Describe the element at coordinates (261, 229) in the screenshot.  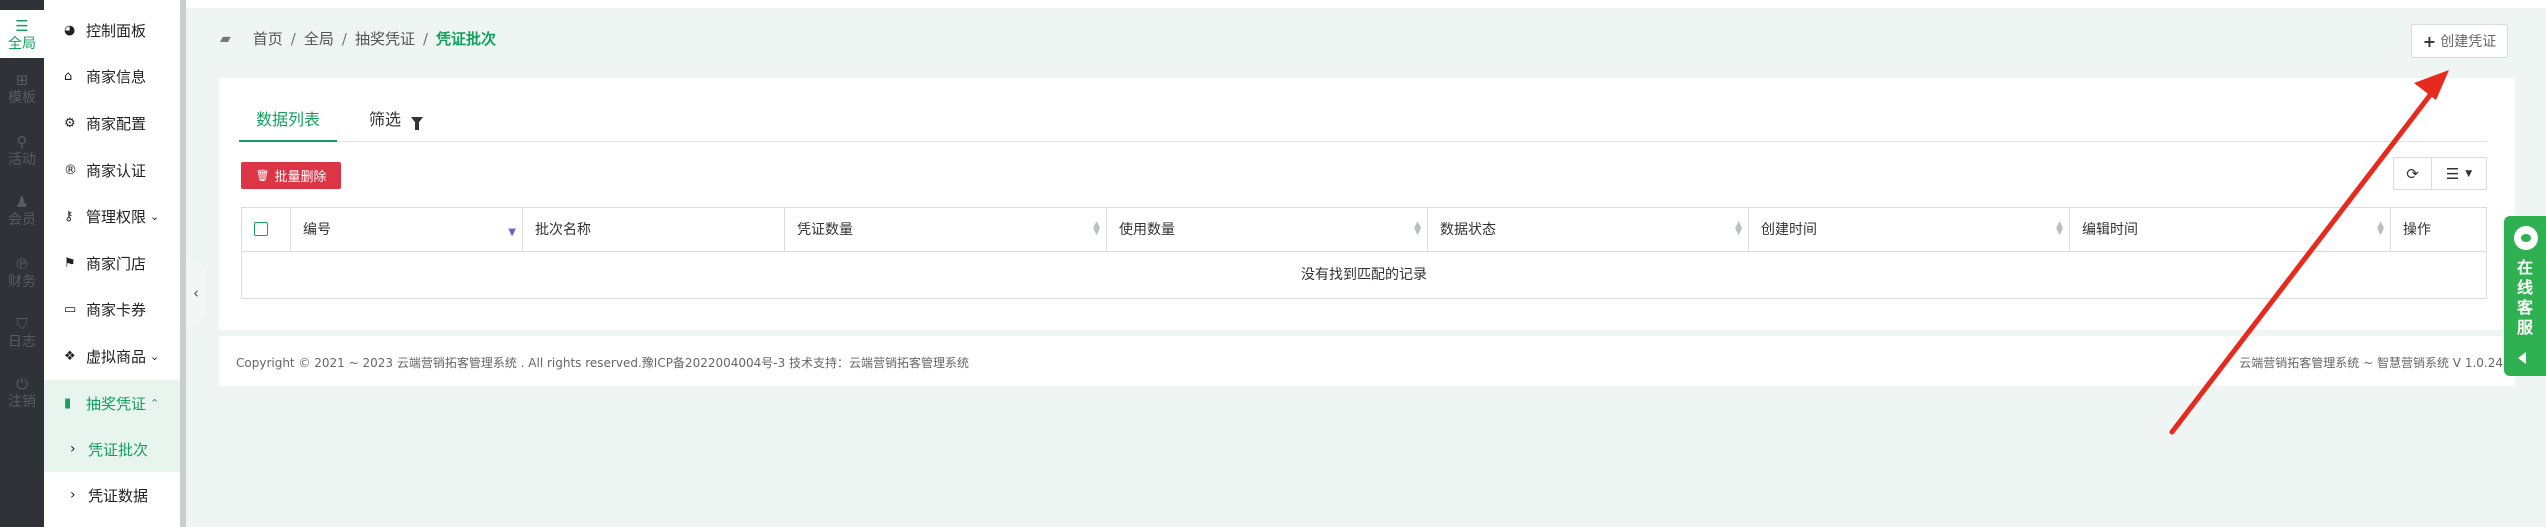
I see `select-all-checkbox` at that location.